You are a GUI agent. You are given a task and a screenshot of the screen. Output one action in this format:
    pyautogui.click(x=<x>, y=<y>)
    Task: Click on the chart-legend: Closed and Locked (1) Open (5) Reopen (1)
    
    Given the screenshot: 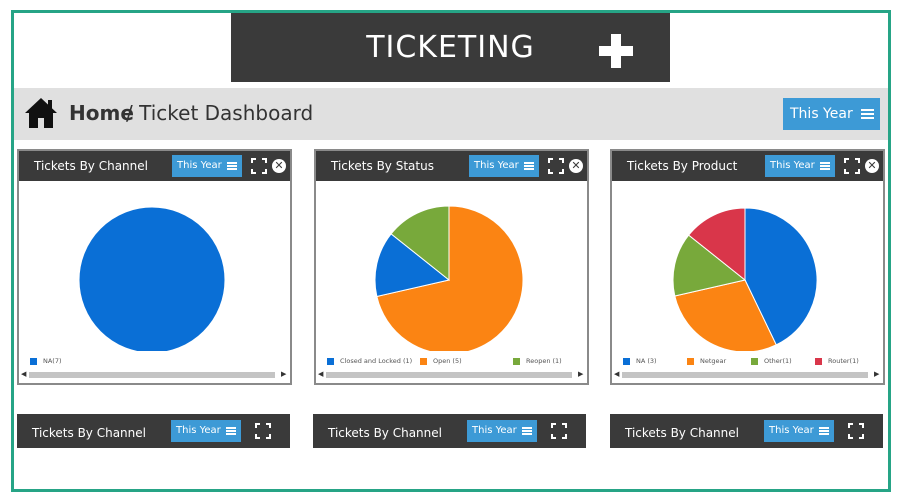 What is the action you would take?
    pyautogui.click(x=451, y=364)
    